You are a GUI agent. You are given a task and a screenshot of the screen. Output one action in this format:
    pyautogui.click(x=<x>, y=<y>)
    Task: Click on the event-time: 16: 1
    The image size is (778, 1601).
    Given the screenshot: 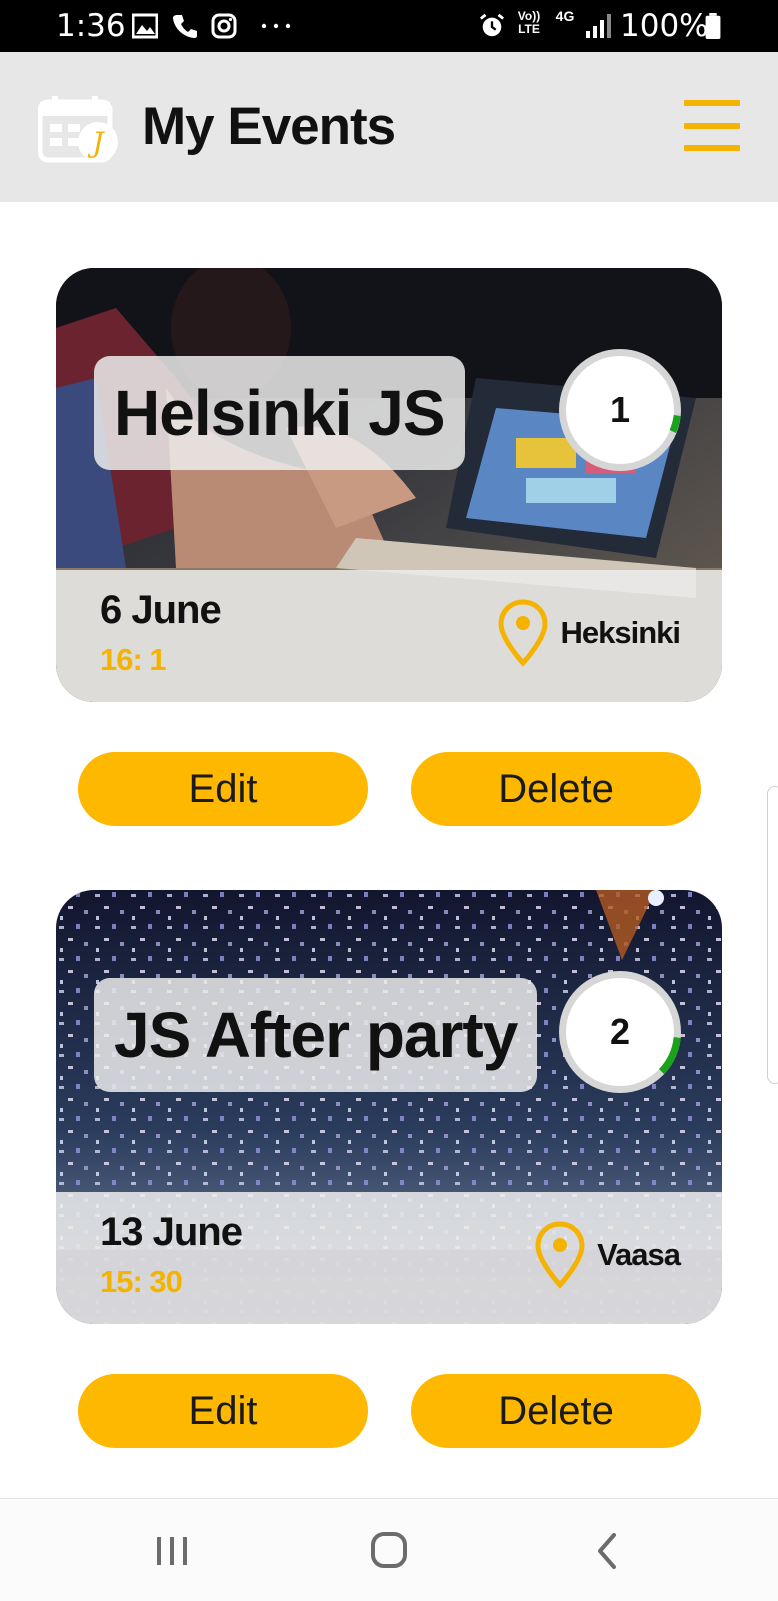 What is the action you would take?
    pyautogui.click(x=133, y=659)
    